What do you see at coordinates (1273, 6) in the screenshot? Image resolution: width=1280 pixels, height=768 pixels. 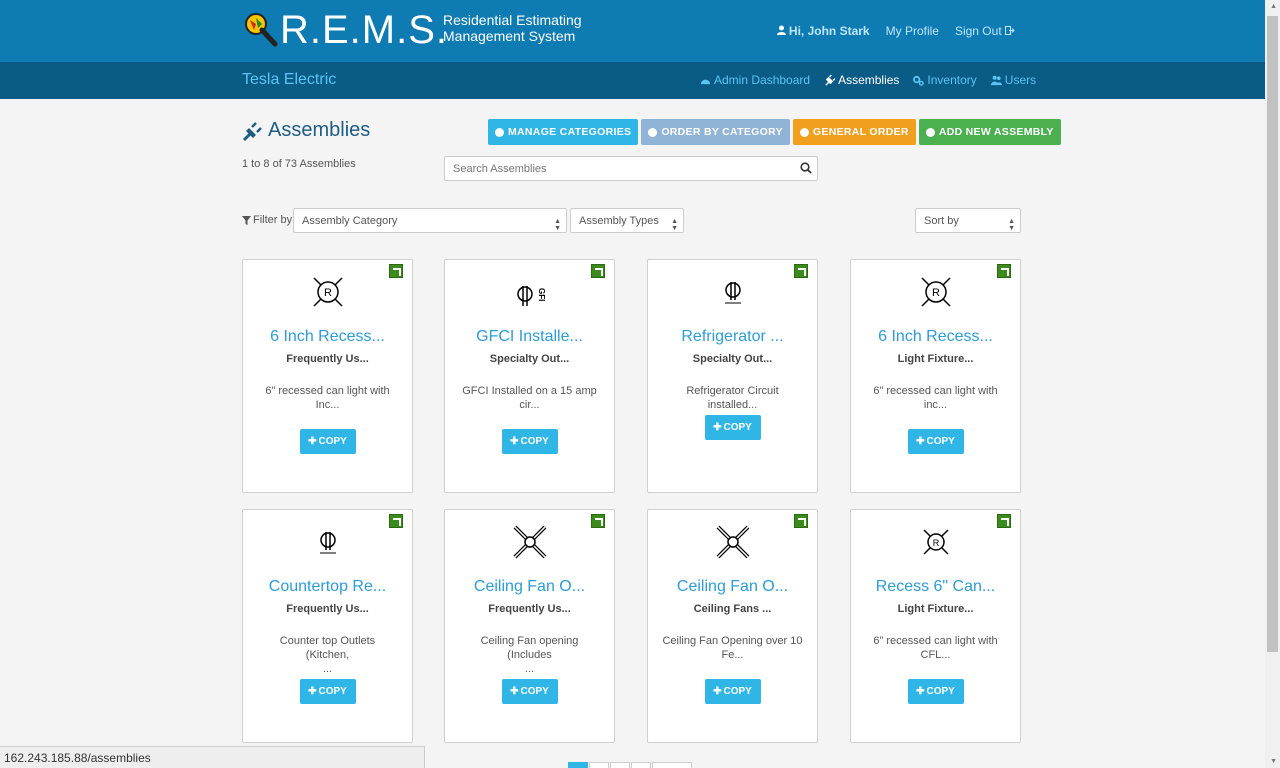 I see `scroll-up-icon: ▲` at bounding box center [1273, 6].